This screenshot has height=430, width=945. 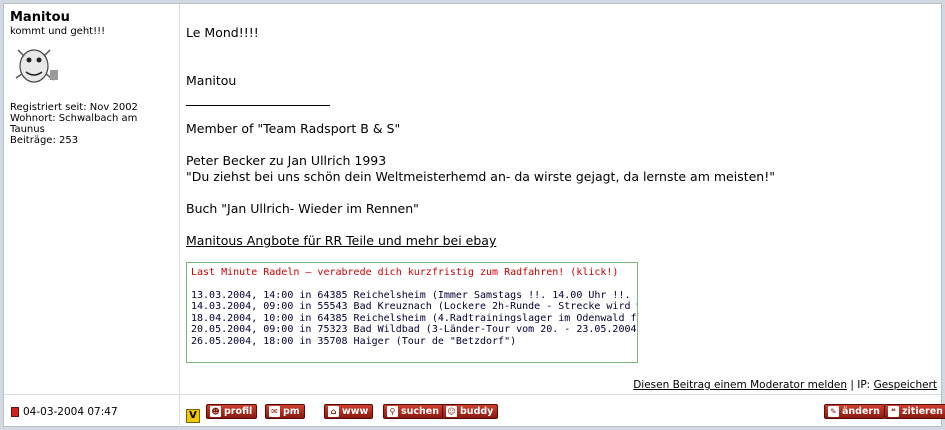 What do you see at coordinates (36, 64) in the screenshot?
I see `avatar` at bounding box center [36, 64].